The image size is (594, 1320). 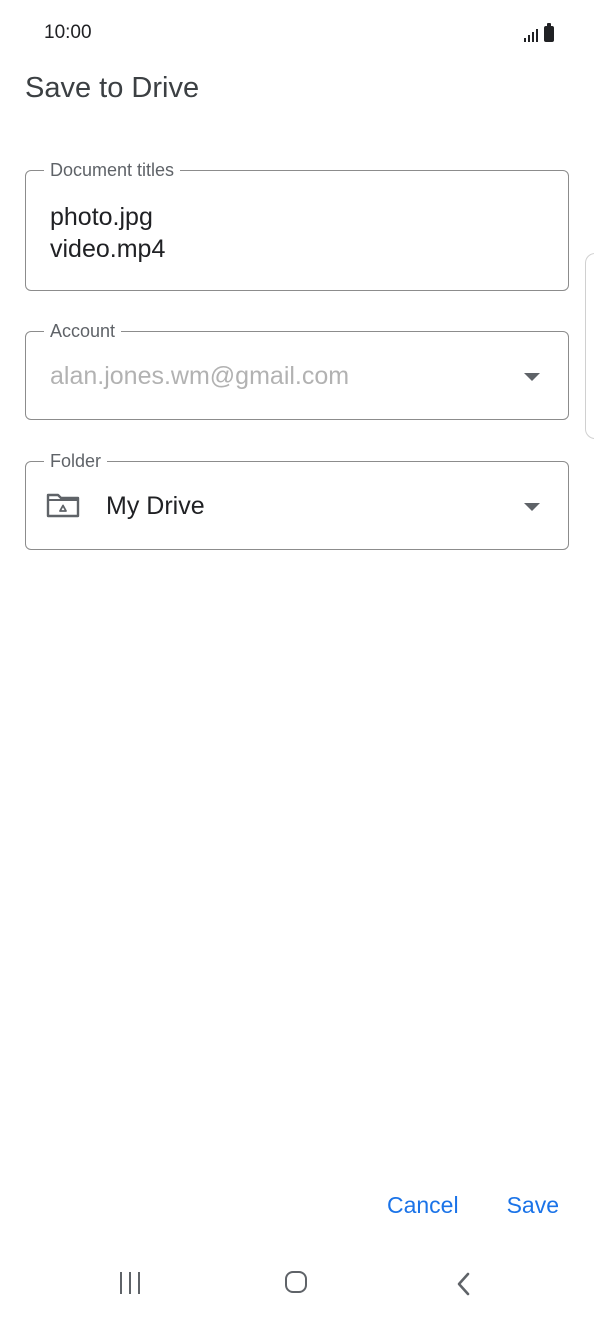 I want to click on account-label: Account, so click(x=83, y=331).